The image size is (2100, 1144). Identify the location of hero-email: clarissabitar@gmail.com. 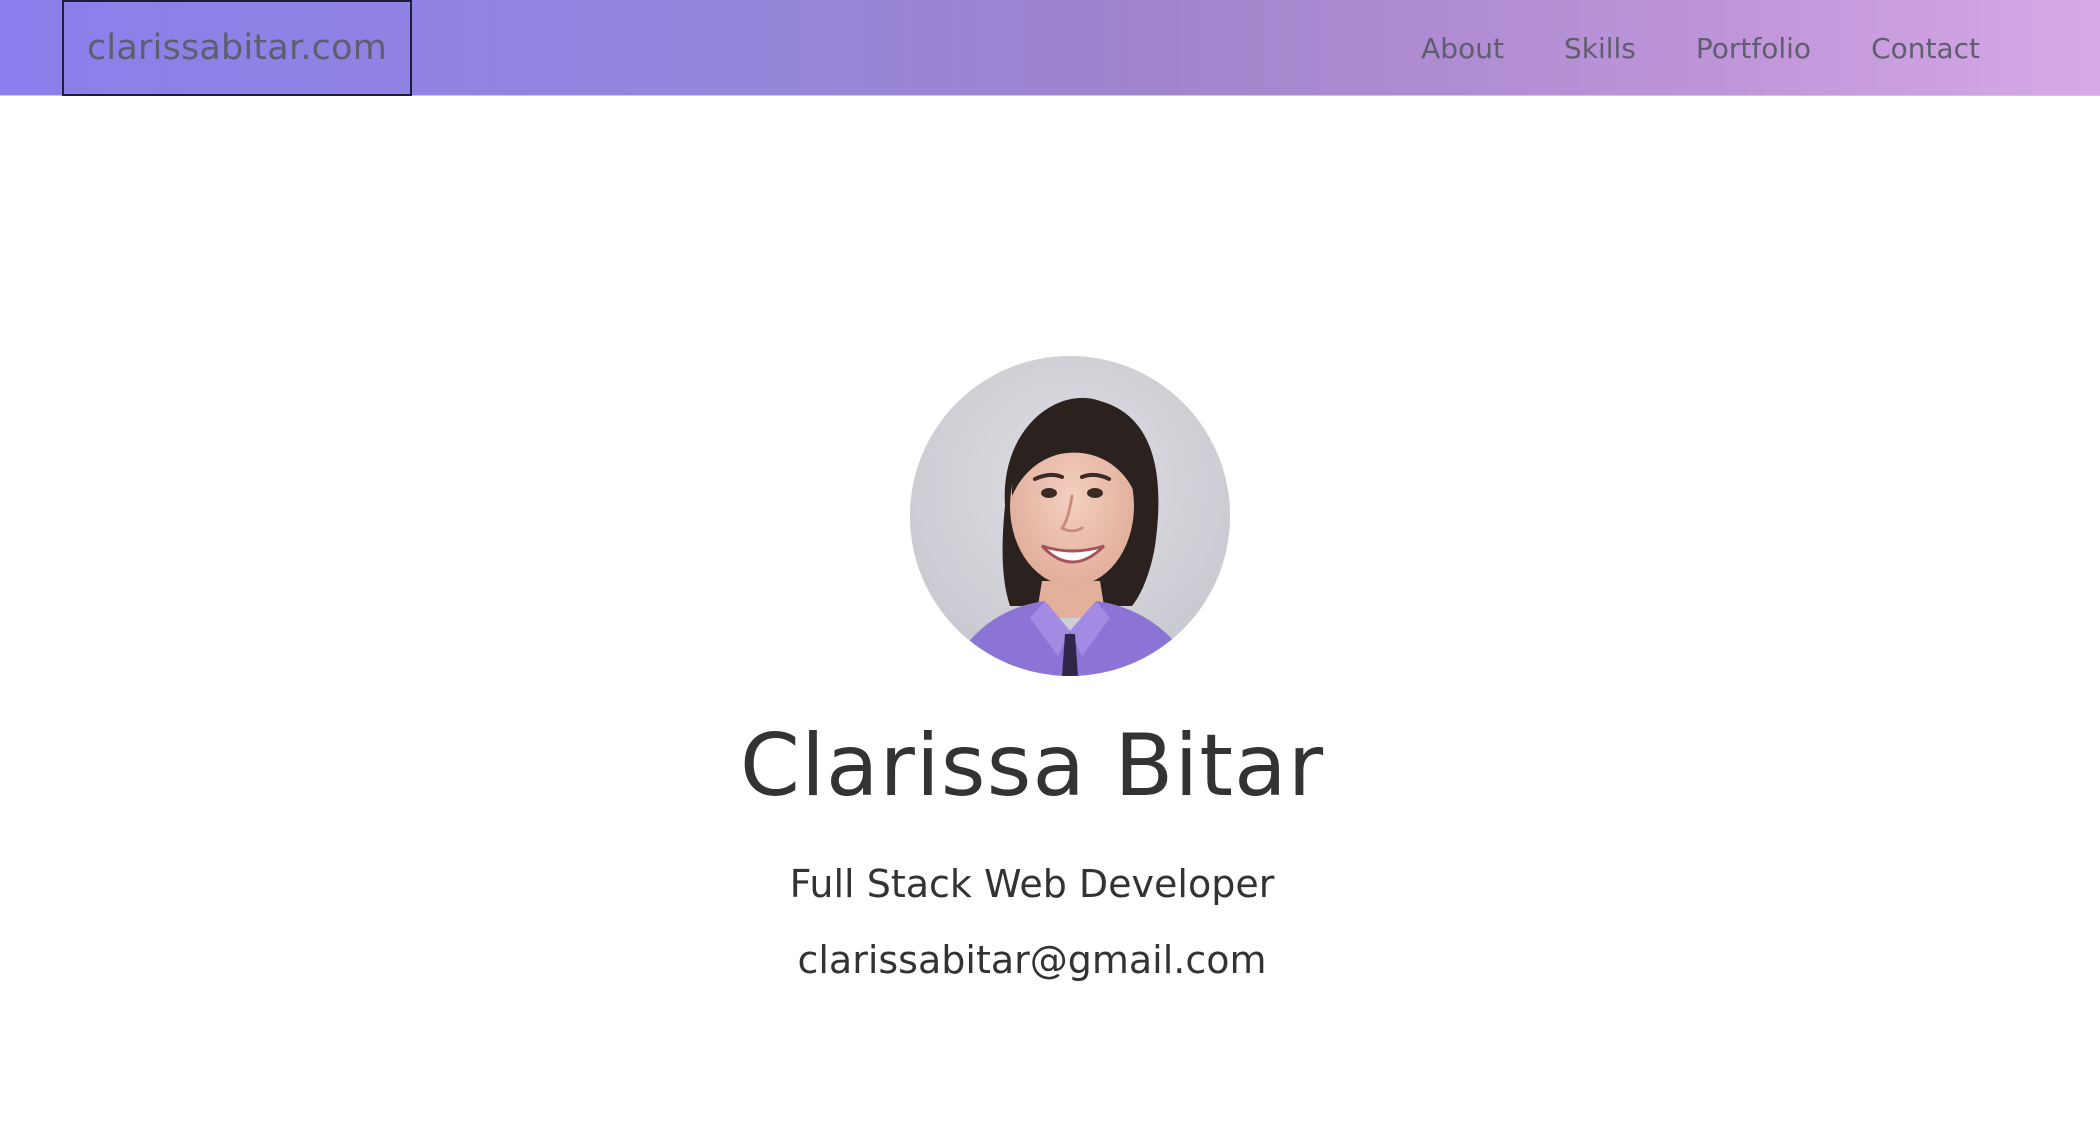
(1032, 960).